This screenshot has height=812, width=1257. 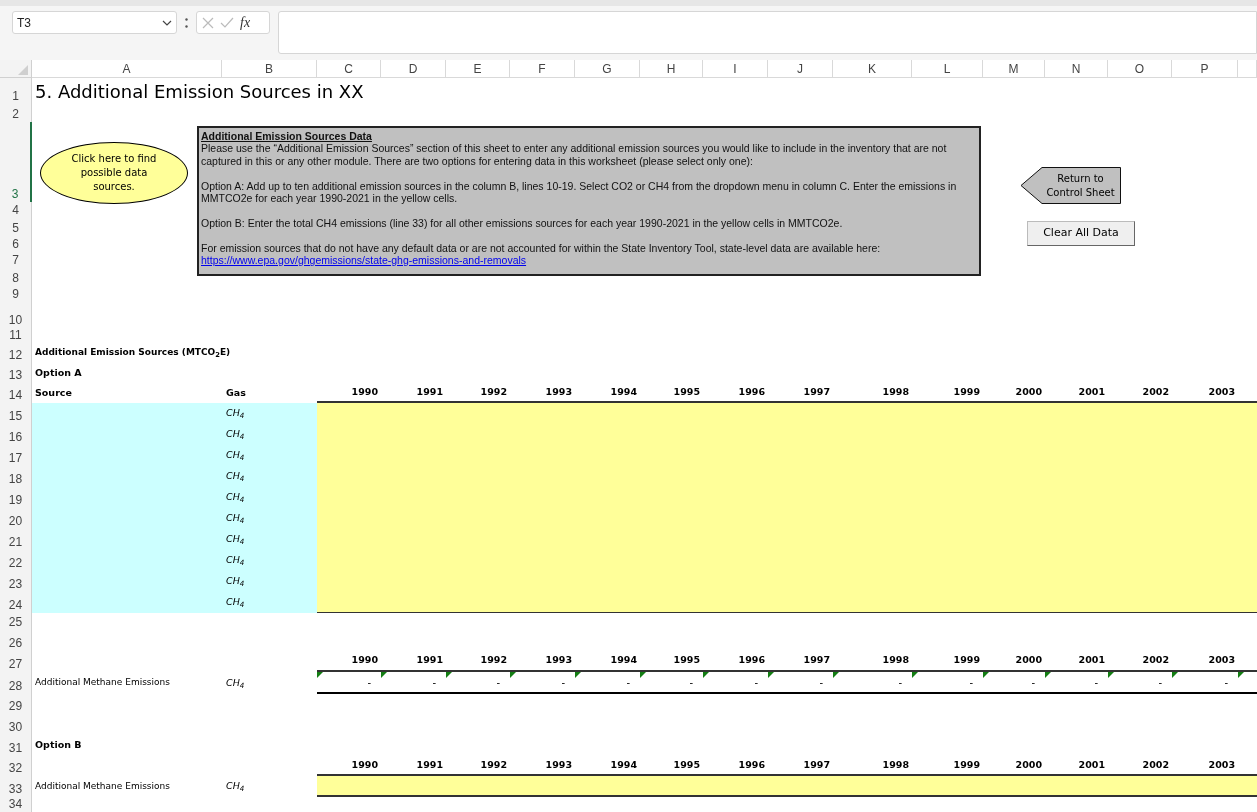 I want to click on row-header: 5, so click(x=15, y=228).